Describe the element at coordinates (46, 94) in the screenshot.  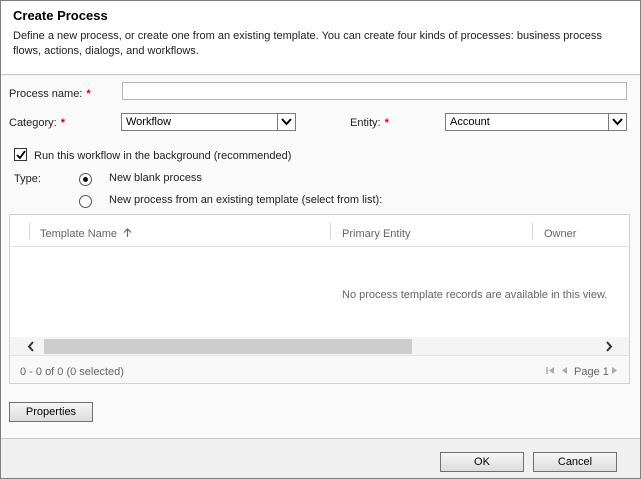
I see `process-name-label-text: Process name:` at that location.